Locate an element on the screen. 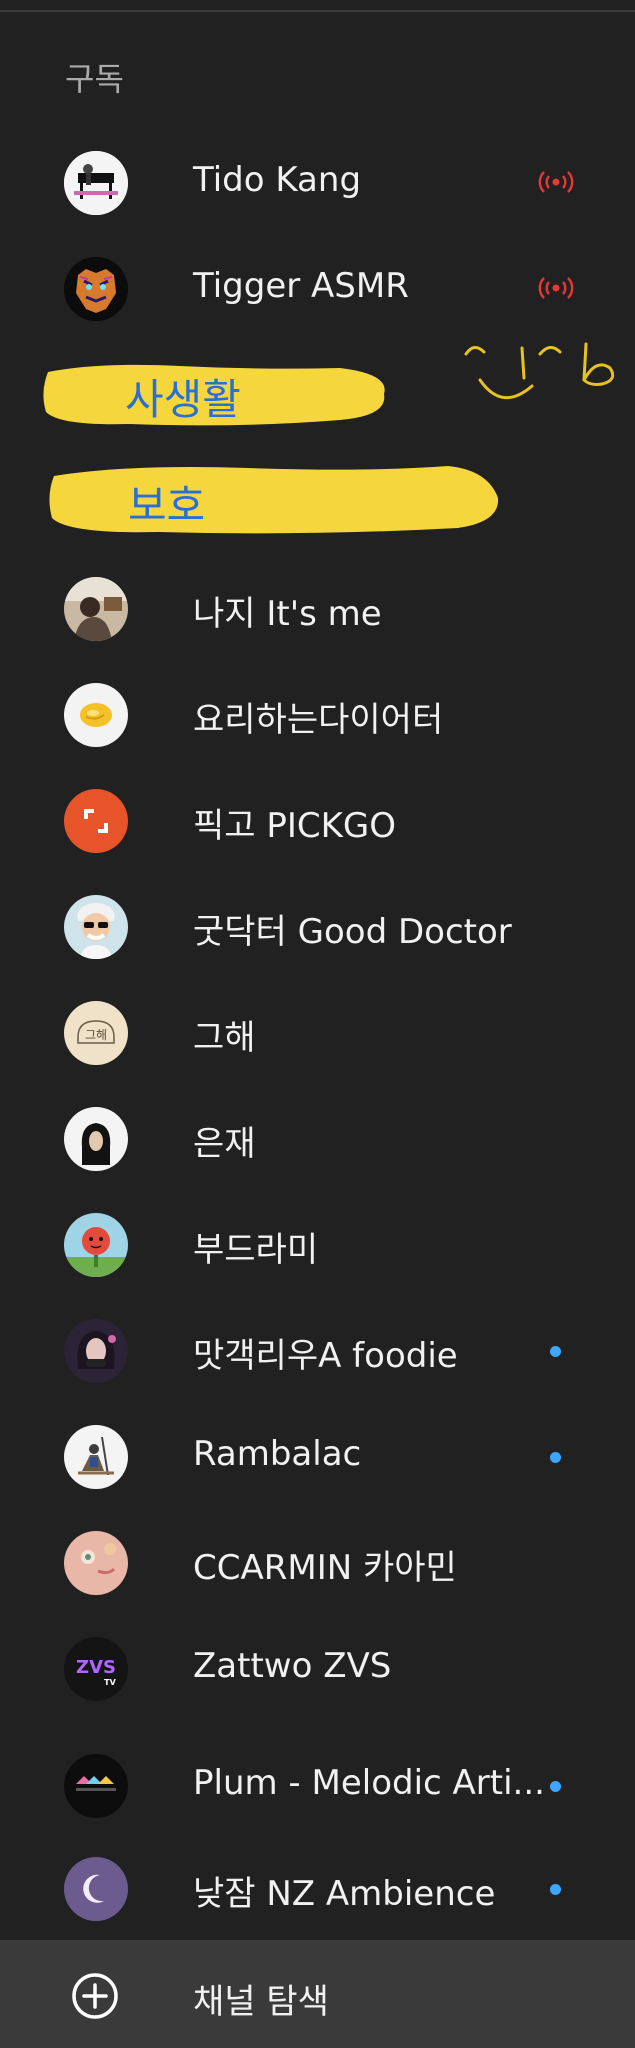  face-avatar is located at coordinates (96, 1563).